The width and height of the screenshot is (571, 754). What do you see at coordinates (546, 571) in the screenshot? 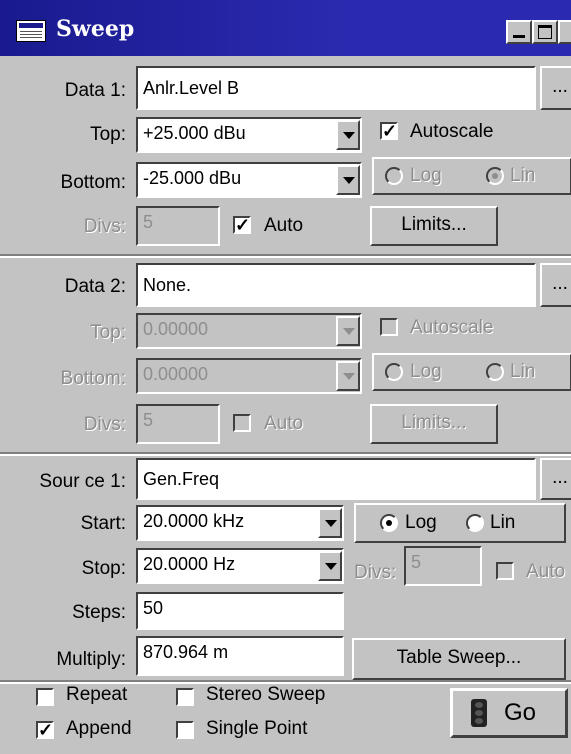
I see `source1-auto-label: Auto` at bounding box center [546, 571].